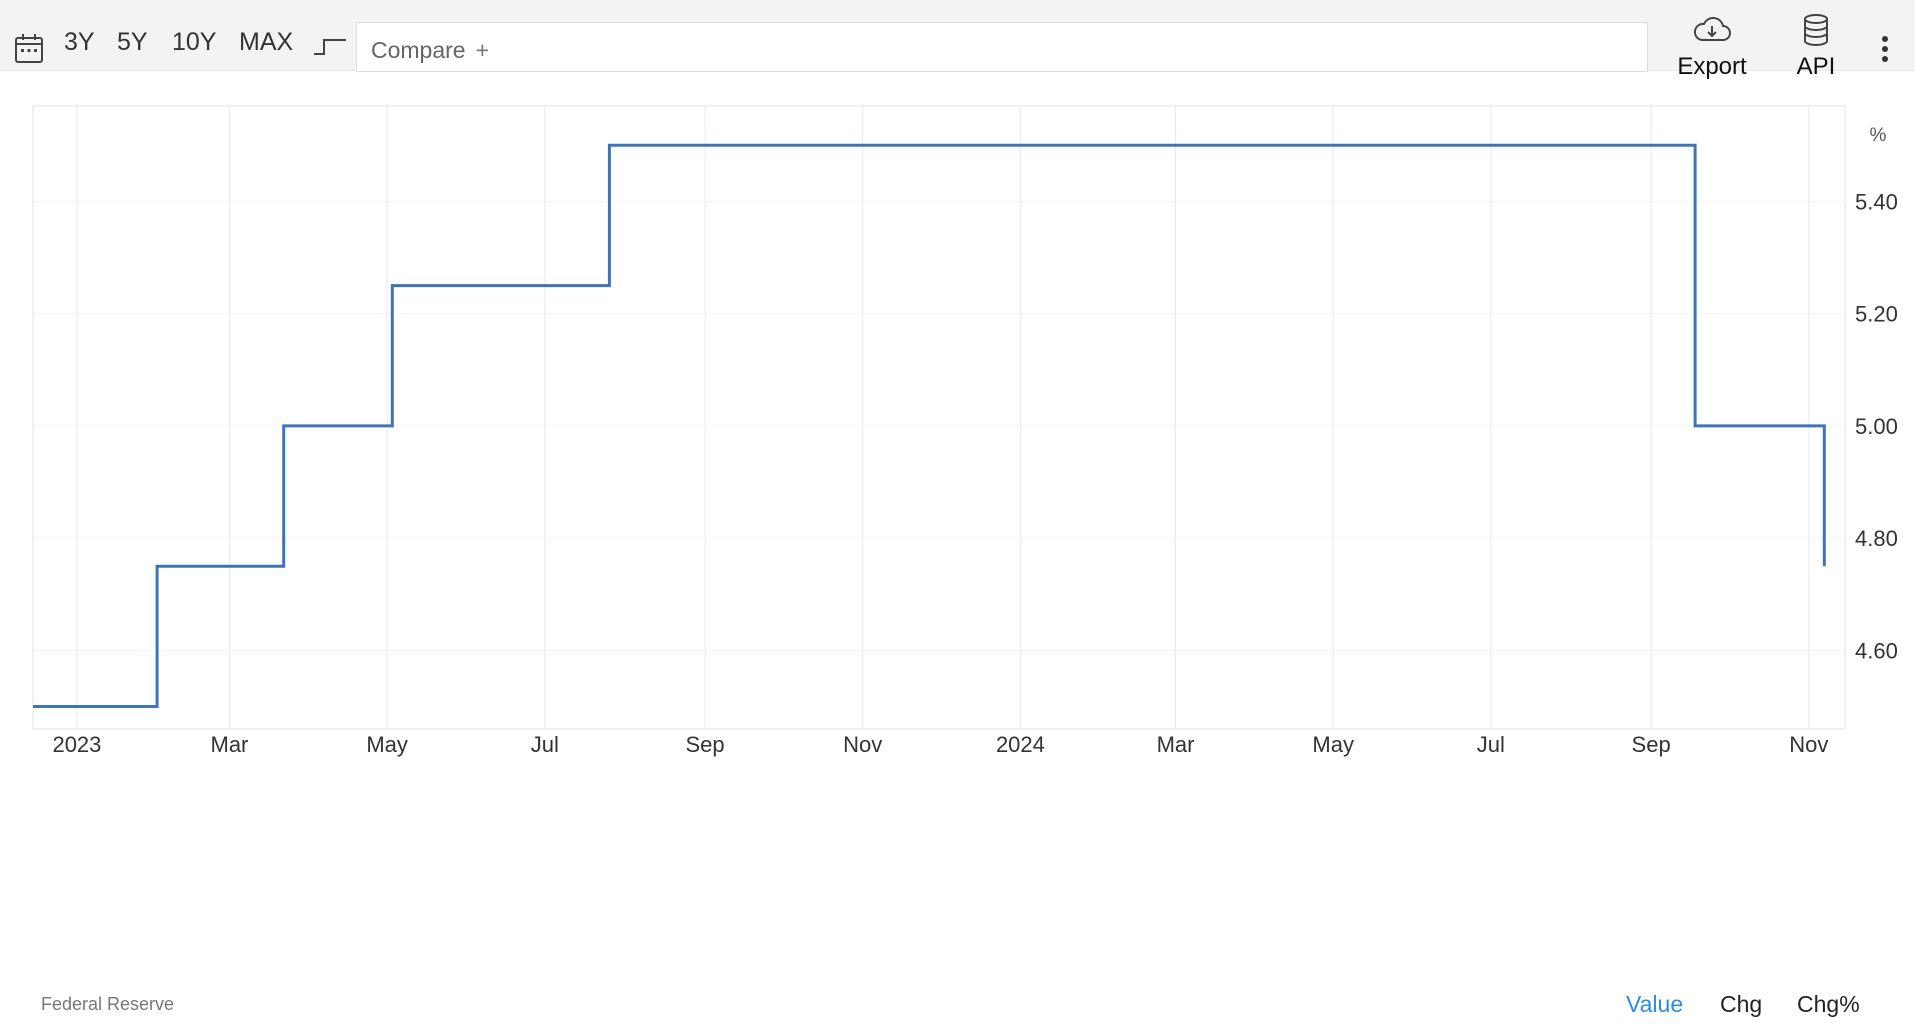 The width and height of the screenshot is (1915, 1026). What do you see at coordinates (1741, 1004) in the screenshot?
I see `chg-tab: Chg` at bounding box center [1741, 1004].